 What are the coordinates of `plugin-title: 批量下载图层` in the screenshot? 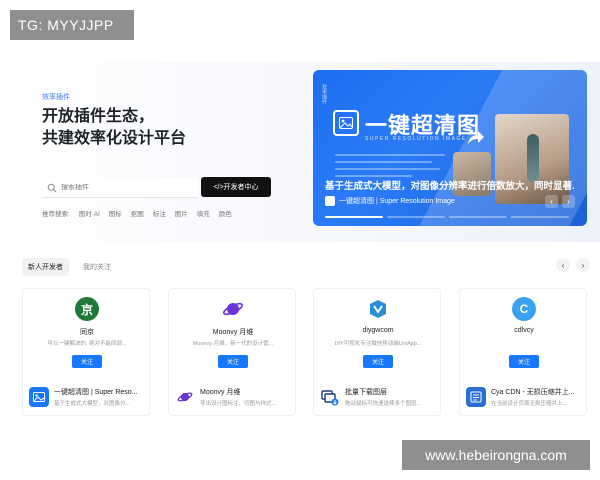 It's located at (366, 392).